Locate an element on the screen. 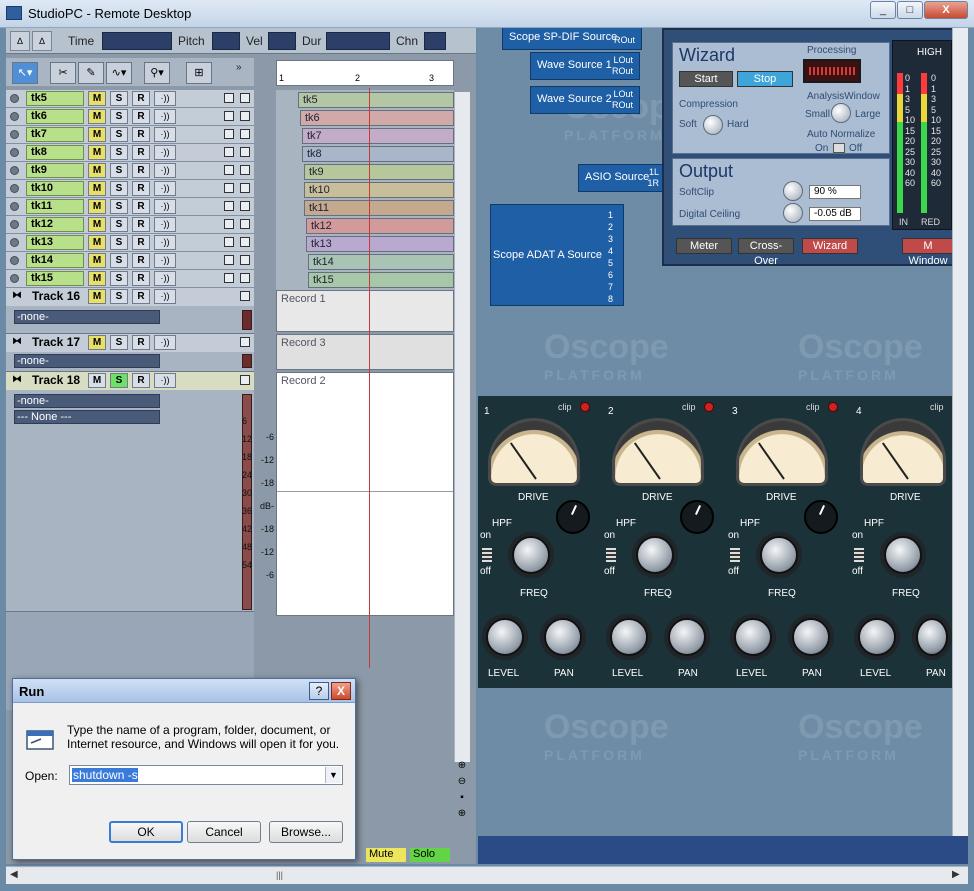  window-titlebar: StudioPC - Remote Desktop _ □ X is located at coordinates (487, 14).